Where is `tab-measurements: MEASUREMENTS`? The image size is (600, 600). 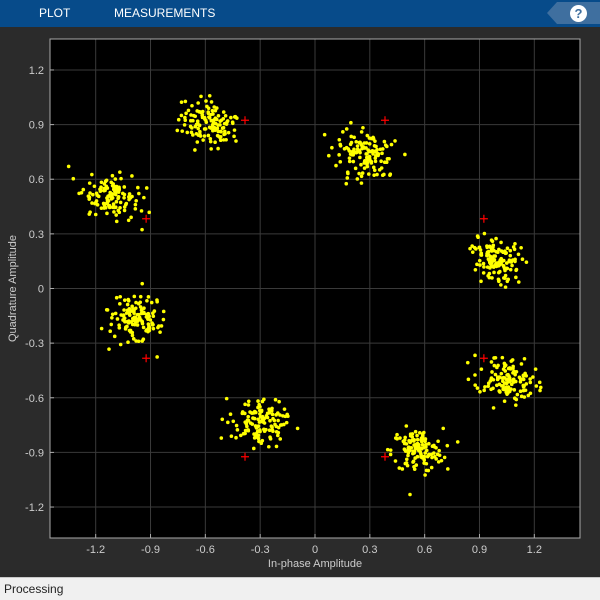 tab-measurements: MEASUREMENTS is located at coordinates (164, 13).